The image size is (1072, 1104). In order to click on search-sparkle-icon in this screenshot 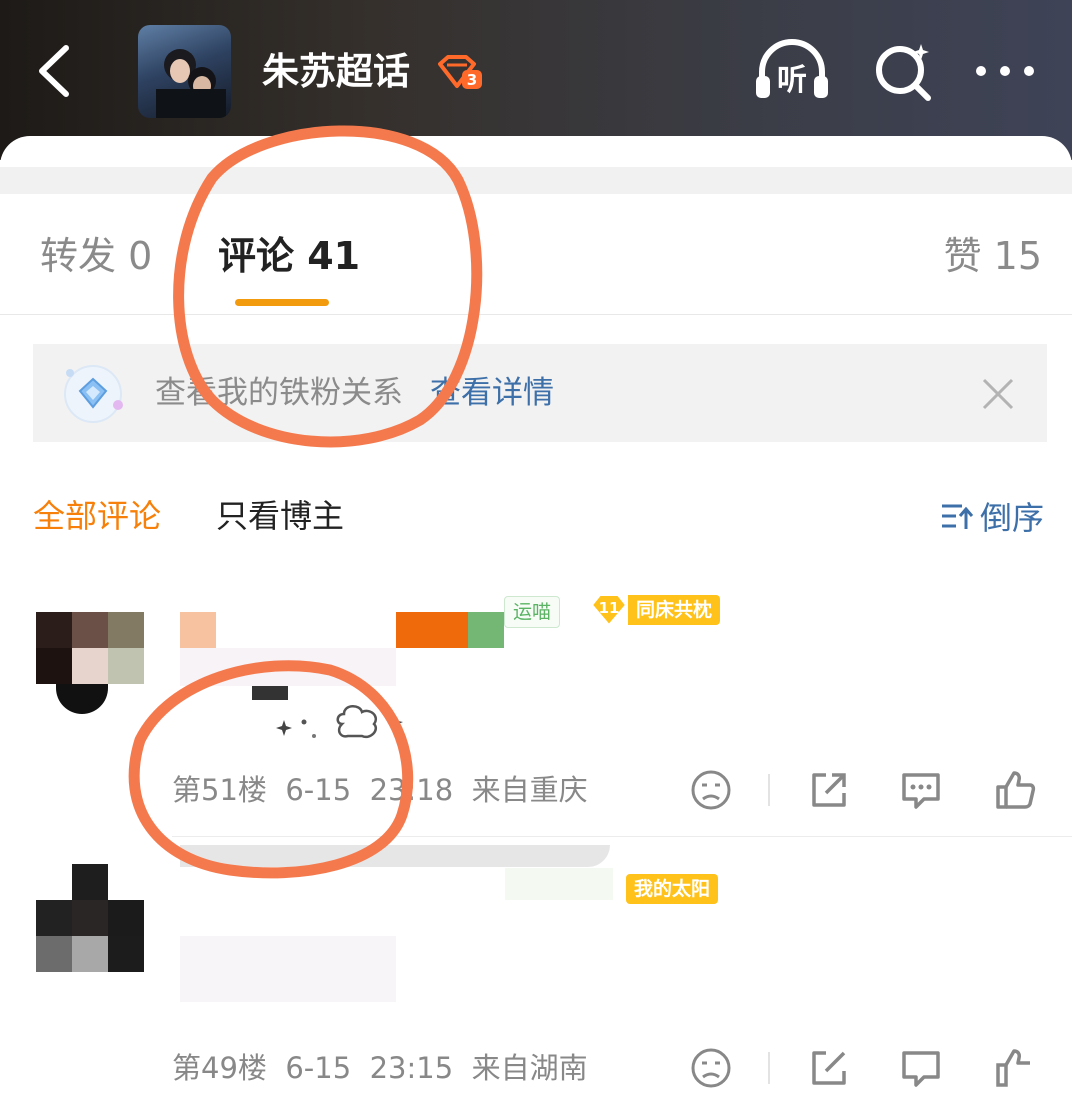, I will do `click(903, 72)`.